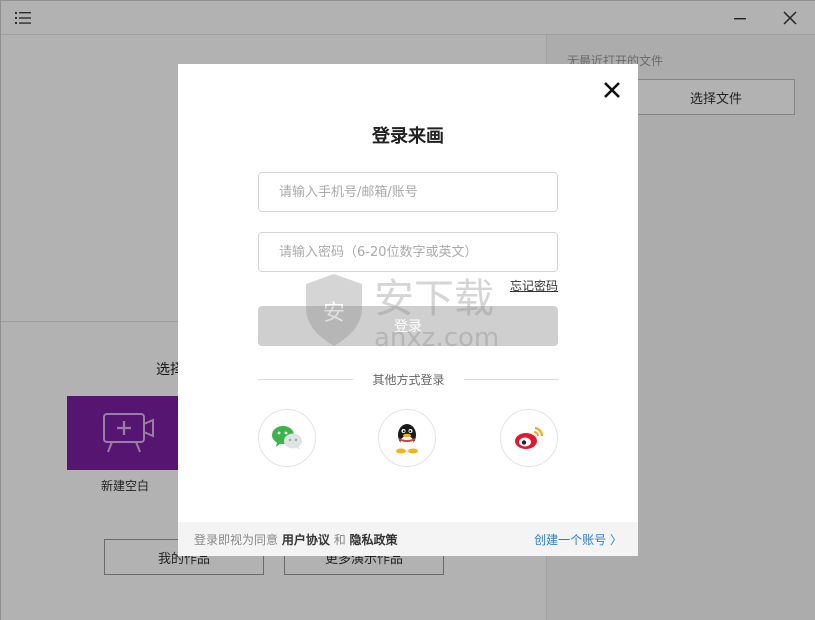 The image size is (815, 620). I want to click on agreement-prefix: 登录即视为同意, so click(236, 539).